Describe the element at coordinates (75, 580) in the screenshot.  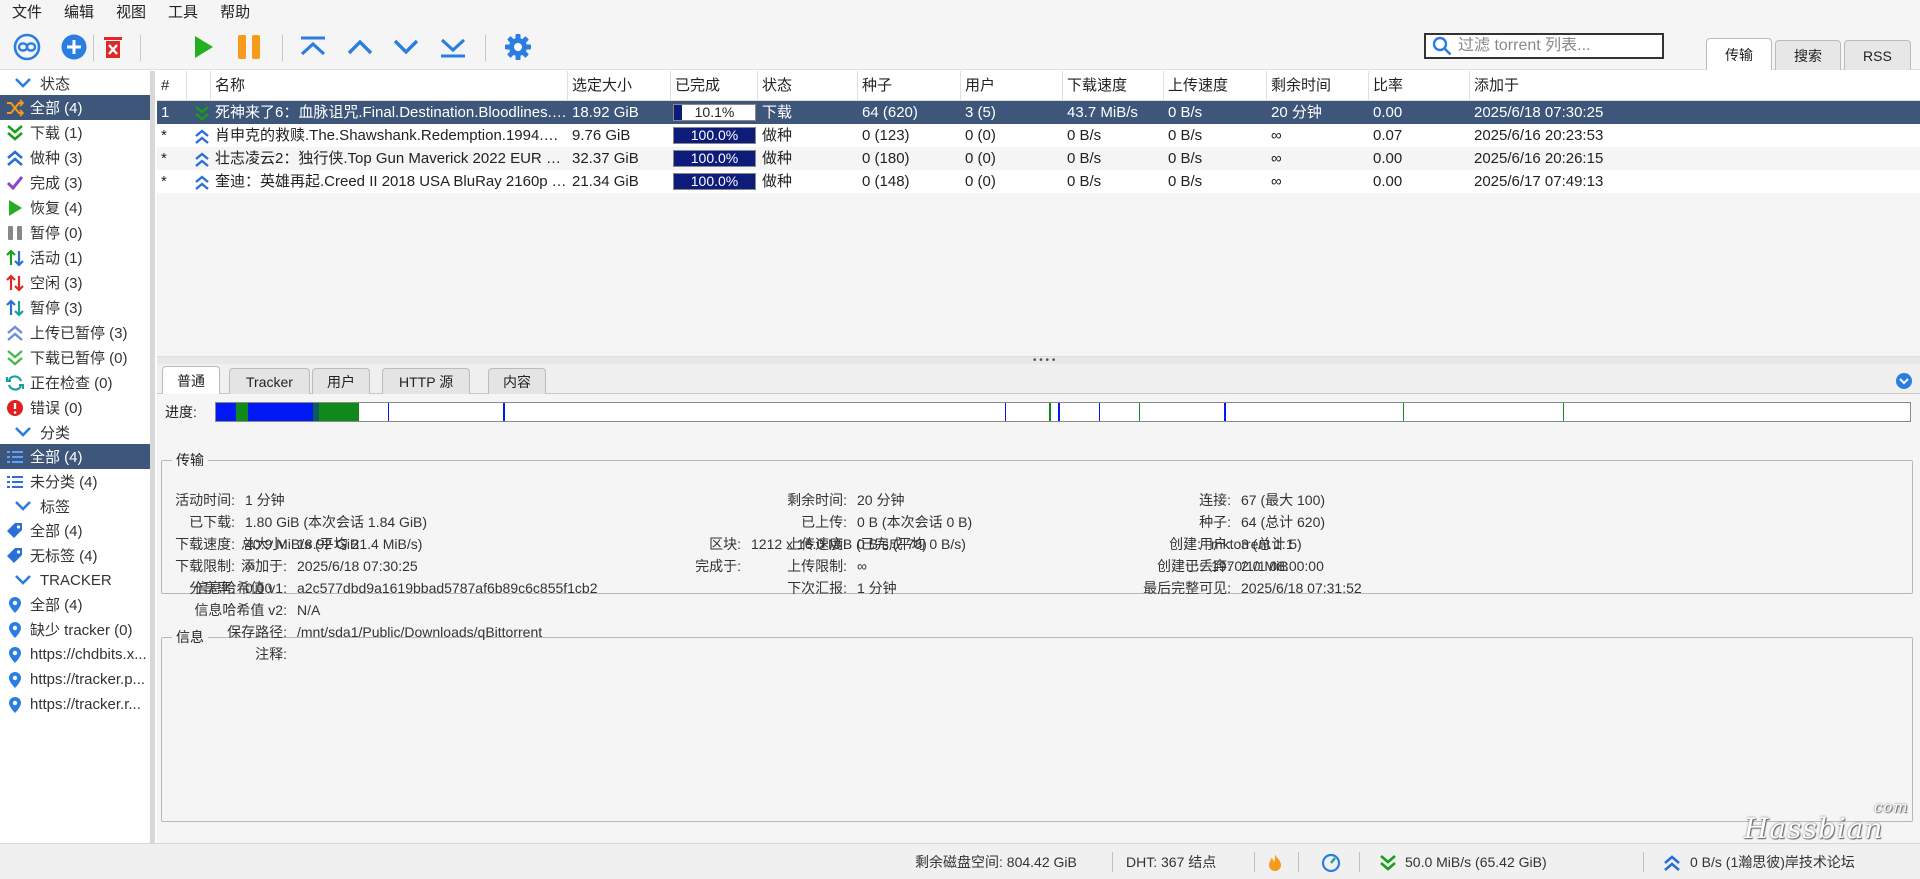
I see `tracker-header: TRACKER` at that location.